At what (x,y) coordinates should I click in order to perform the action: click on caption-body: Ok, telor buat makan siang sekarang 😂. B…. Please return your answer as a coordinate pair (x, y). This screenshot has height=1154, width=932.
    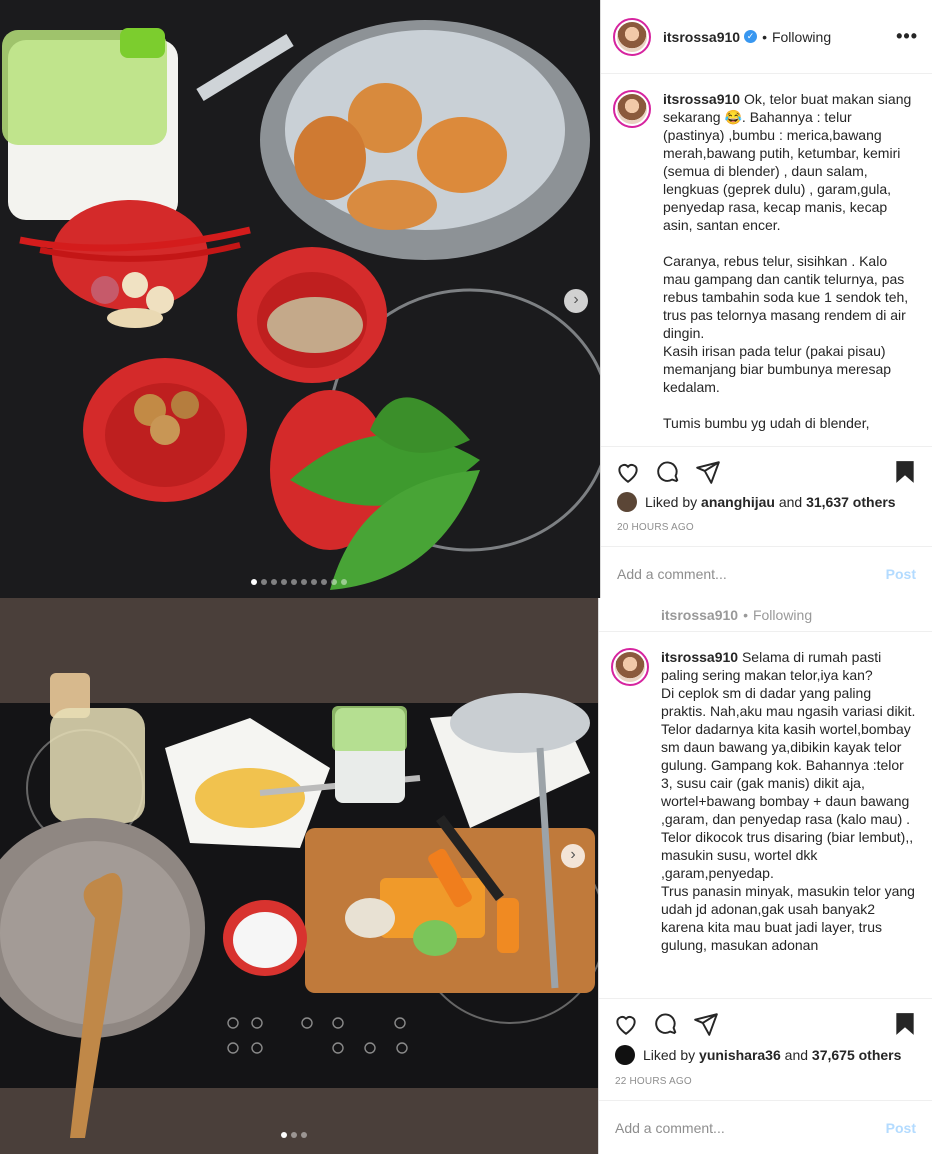
    Looking at the image, I should click on (787, 261).